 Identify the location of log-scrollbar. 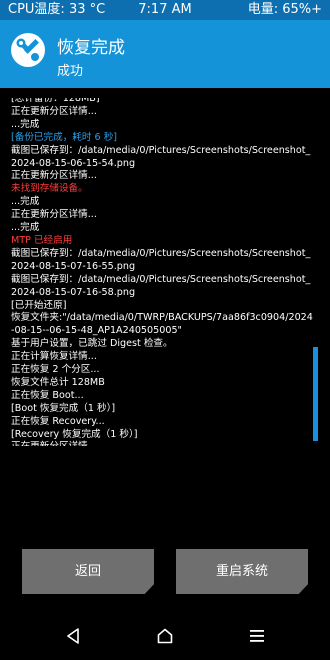
(315, 394).